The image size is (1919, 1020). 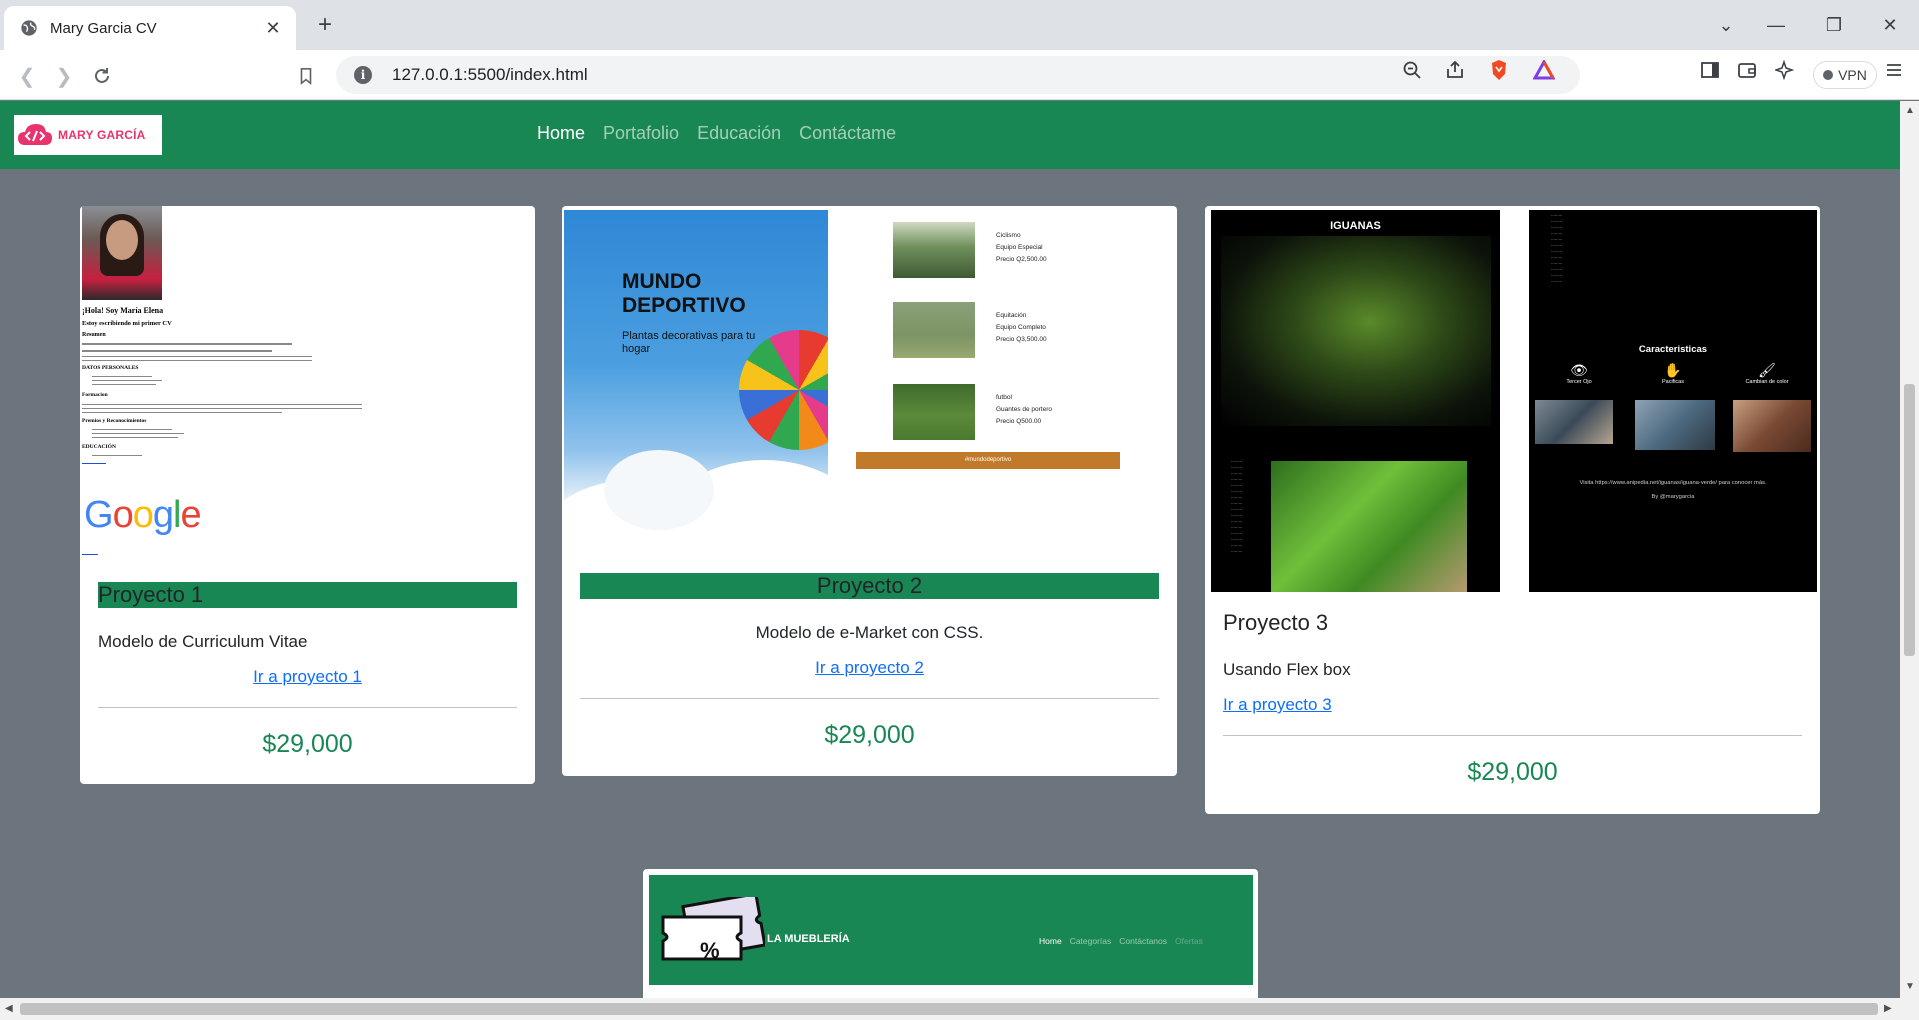 I want to click on mundo-hashtag: #mundodeportivo, so click(x=988, y=460).